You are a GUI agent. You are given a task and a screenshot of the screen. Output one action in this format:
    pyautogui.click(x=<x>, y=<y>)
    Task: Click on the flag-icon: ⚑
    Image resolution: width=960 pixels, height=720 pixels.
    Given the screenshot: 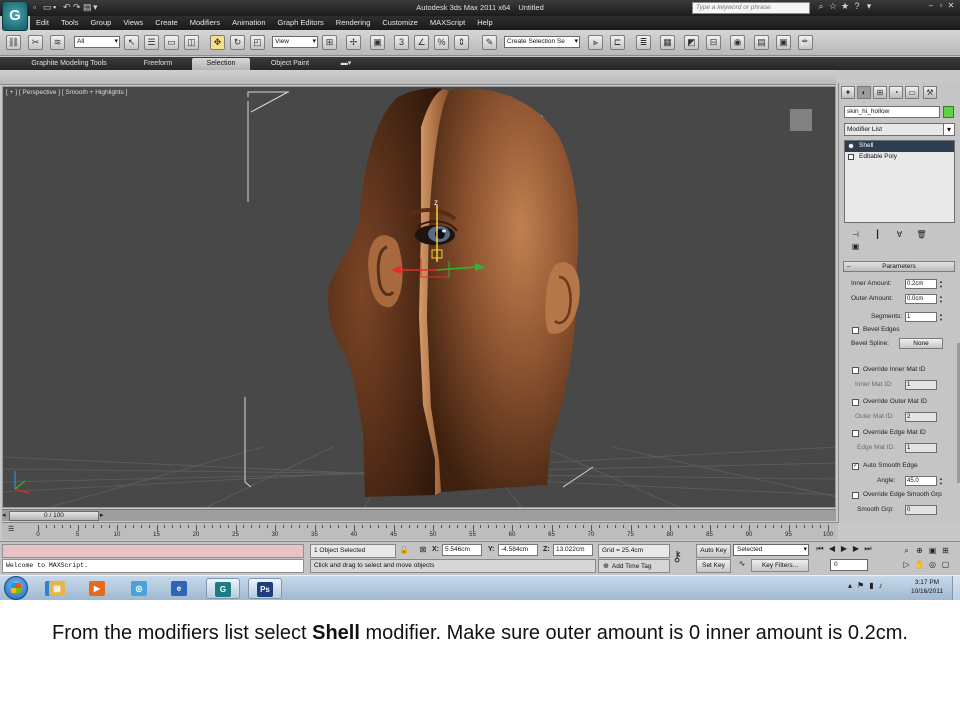 What is the action you would take?
    pyautogui.click(x=860, y=585)
    